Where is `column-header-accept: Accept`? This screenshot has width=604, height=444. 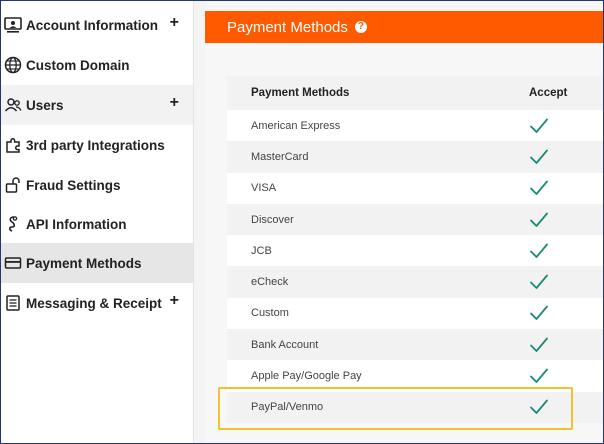 column-header-accept: Accept is located at coordinates (548, 93).